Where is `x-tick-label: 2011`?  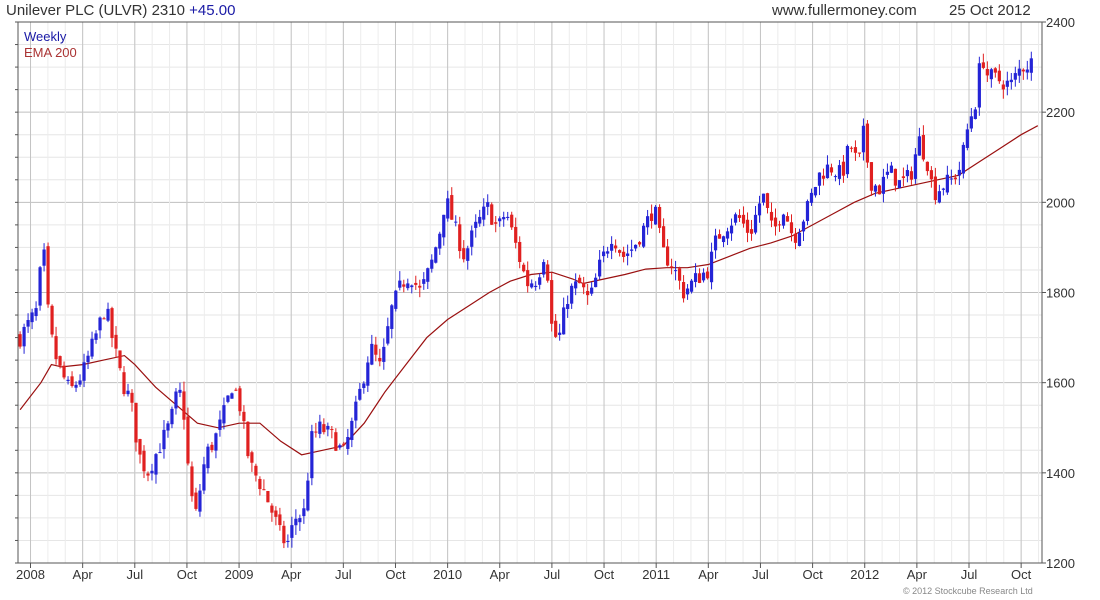
x-tick-label: 2011 is located at coordinates (656, 574).